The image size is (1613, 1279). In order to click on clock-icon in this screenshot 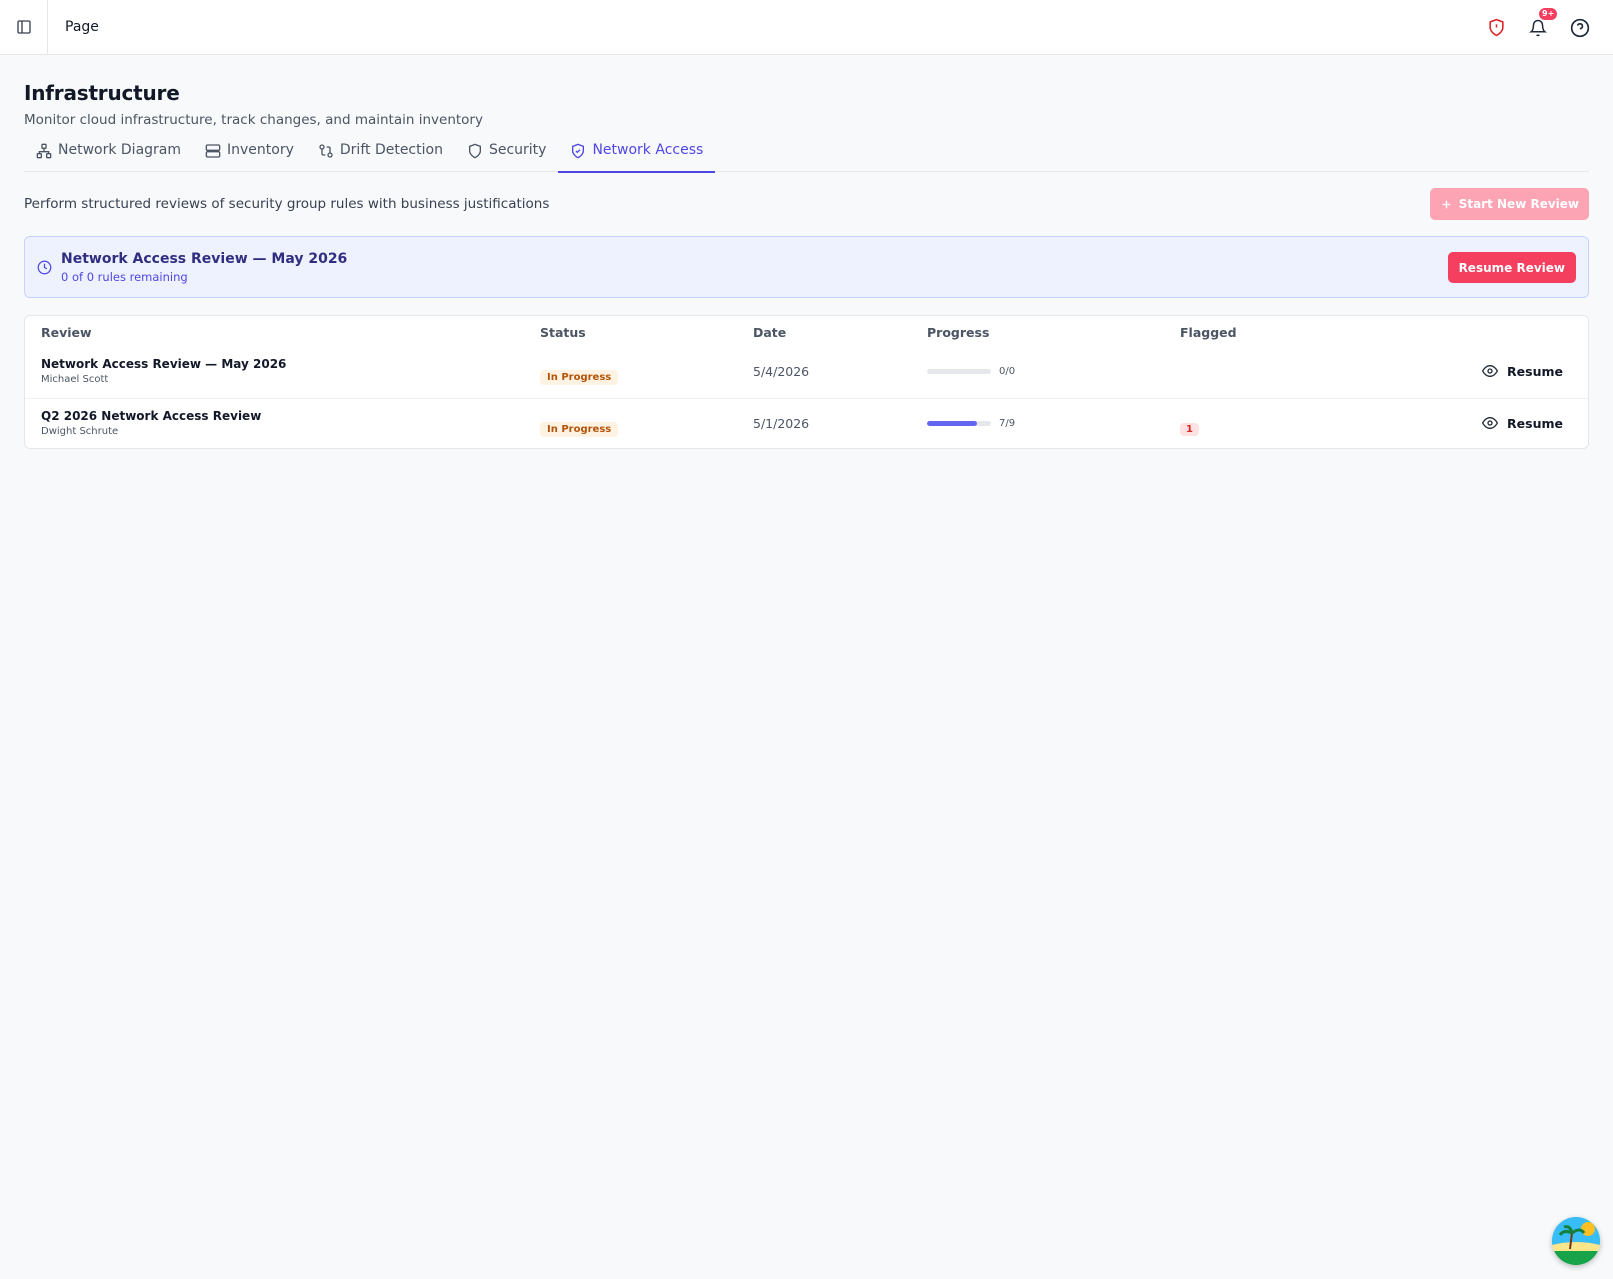, I will do `click(44, 267)`.